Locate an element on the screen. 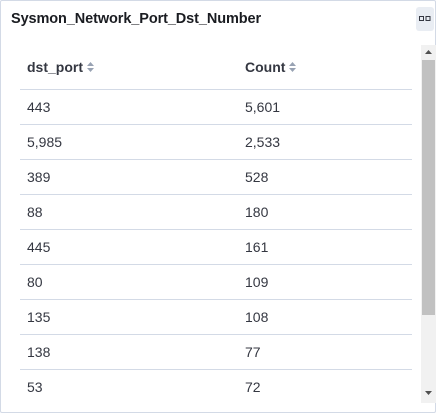 This screenshot has width=436, height=413. panel-options-icon is located at coordinates (425, 18).